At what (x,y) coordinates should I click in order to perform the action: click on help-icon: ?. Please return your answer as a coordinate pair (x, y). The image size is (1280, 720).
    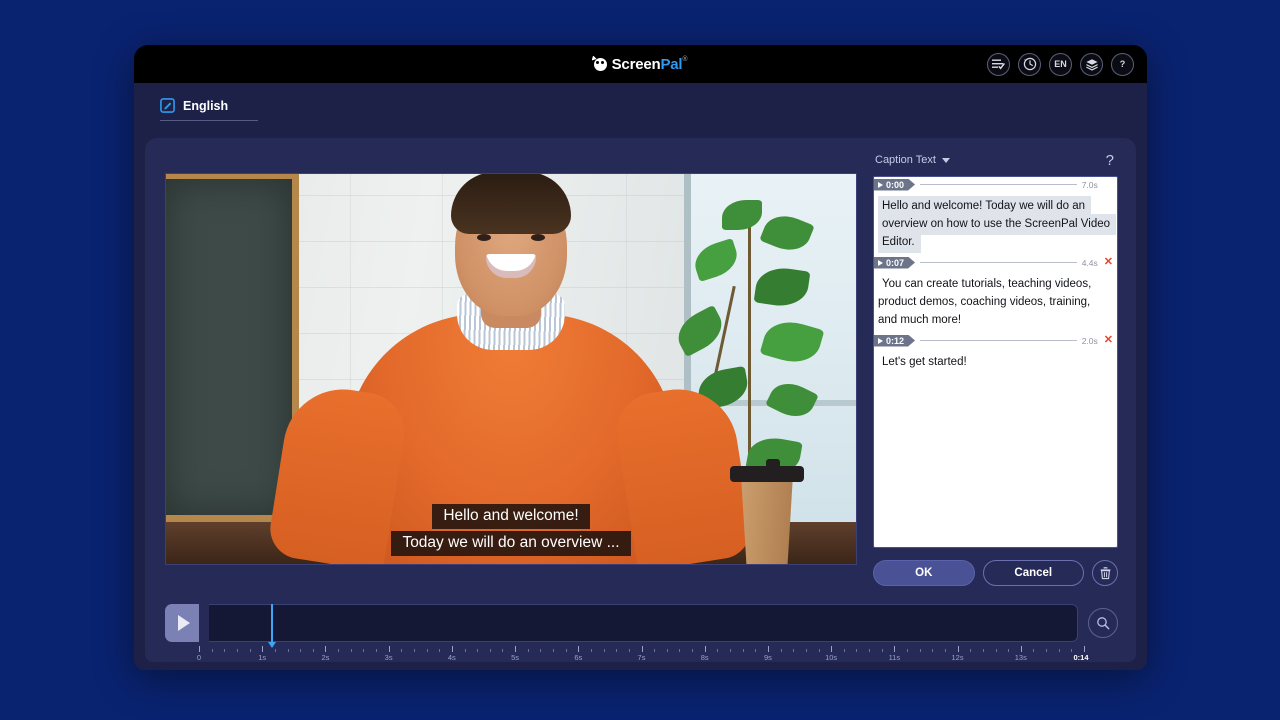
    Looking at the image, I should click on (1122, 64).